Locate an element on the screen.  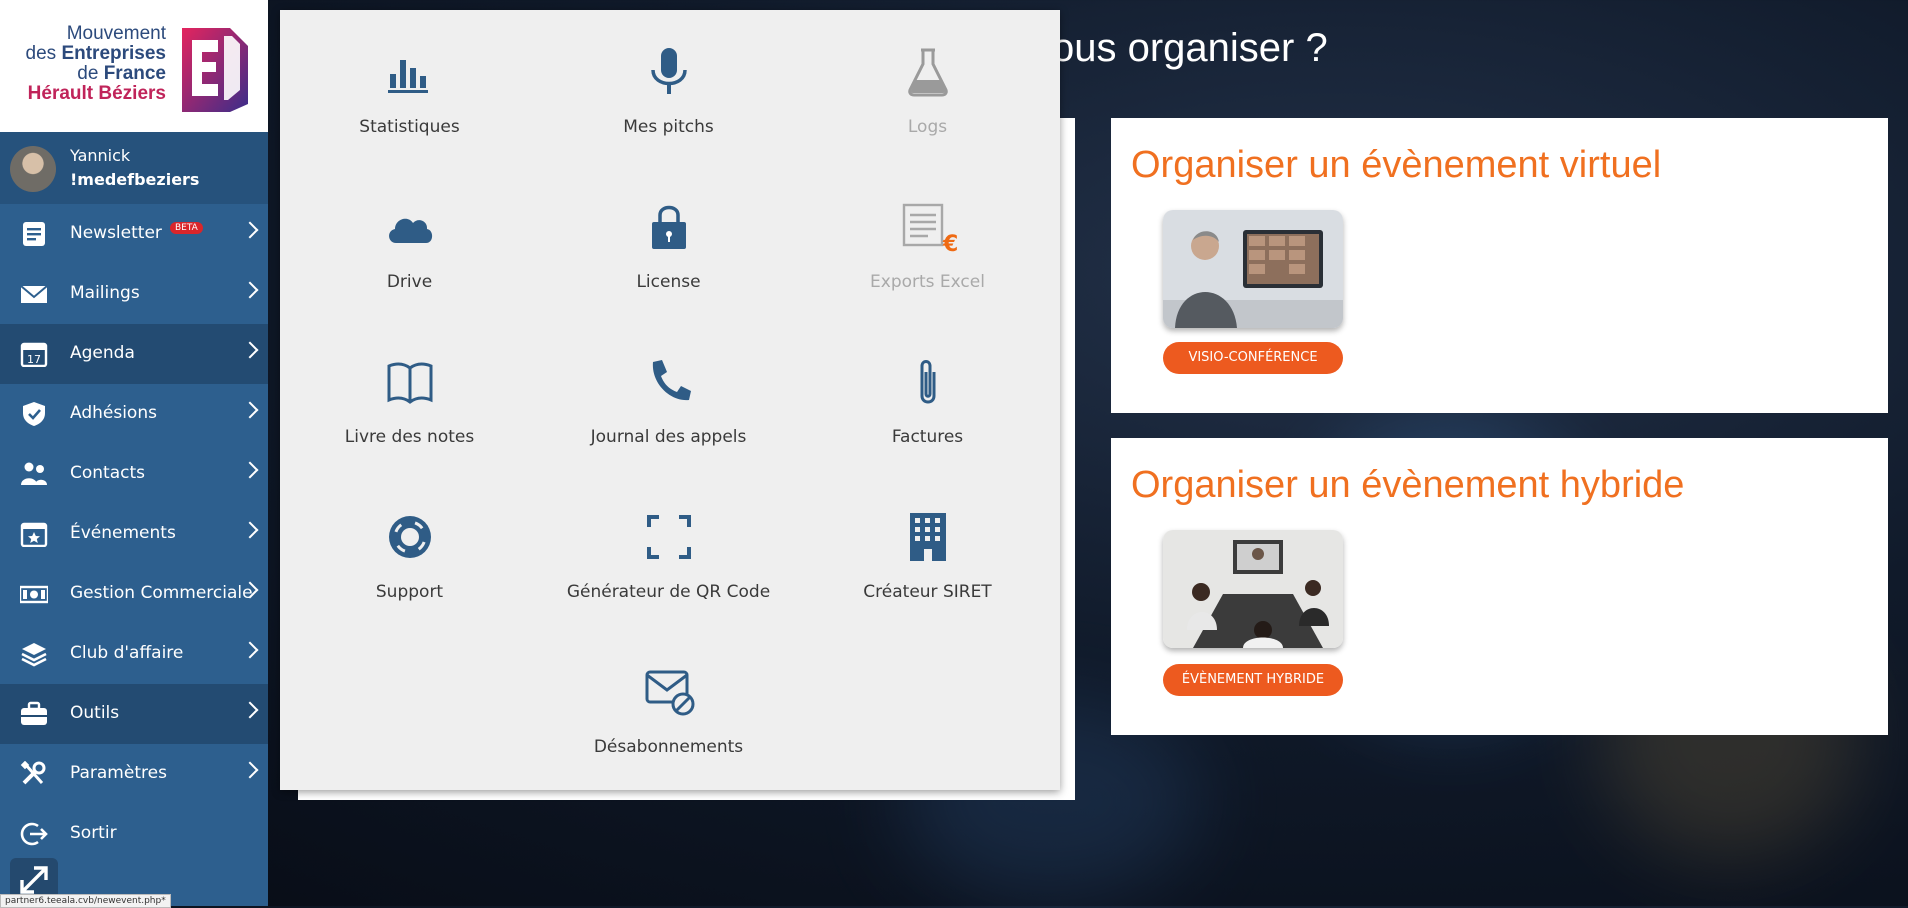
logo-mark-icon is located at coordinates (215, 70).